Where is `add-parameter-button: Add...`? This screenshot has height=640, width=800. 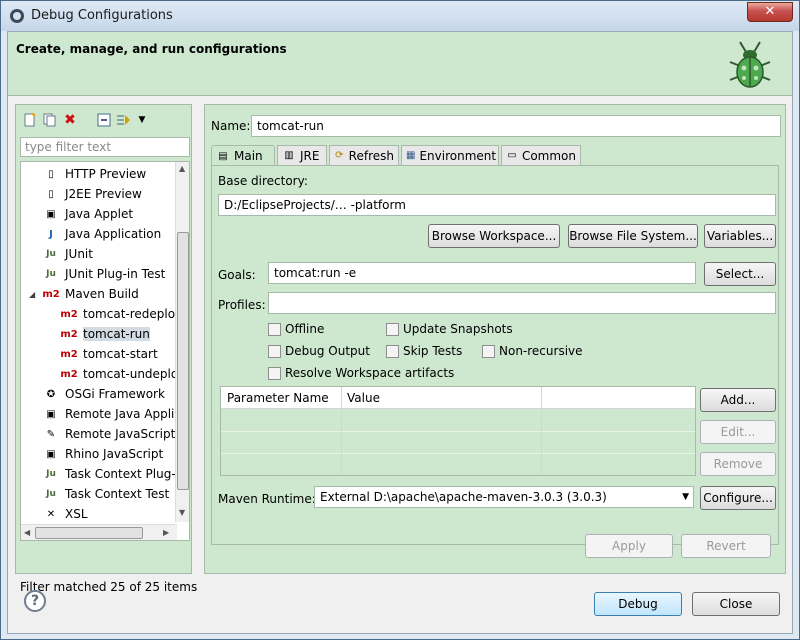 add-parameter-button: Add... is located at coordinates (738, 400).